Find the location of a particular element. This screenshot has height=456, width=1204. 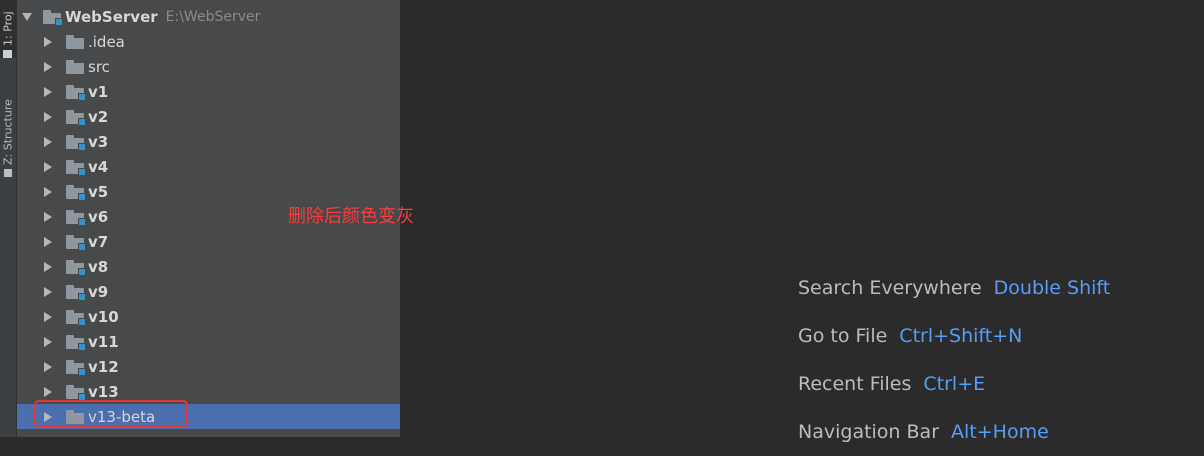

hint-row: Go to File Ctrl+Shift+N is located at coordinates (954, 336).